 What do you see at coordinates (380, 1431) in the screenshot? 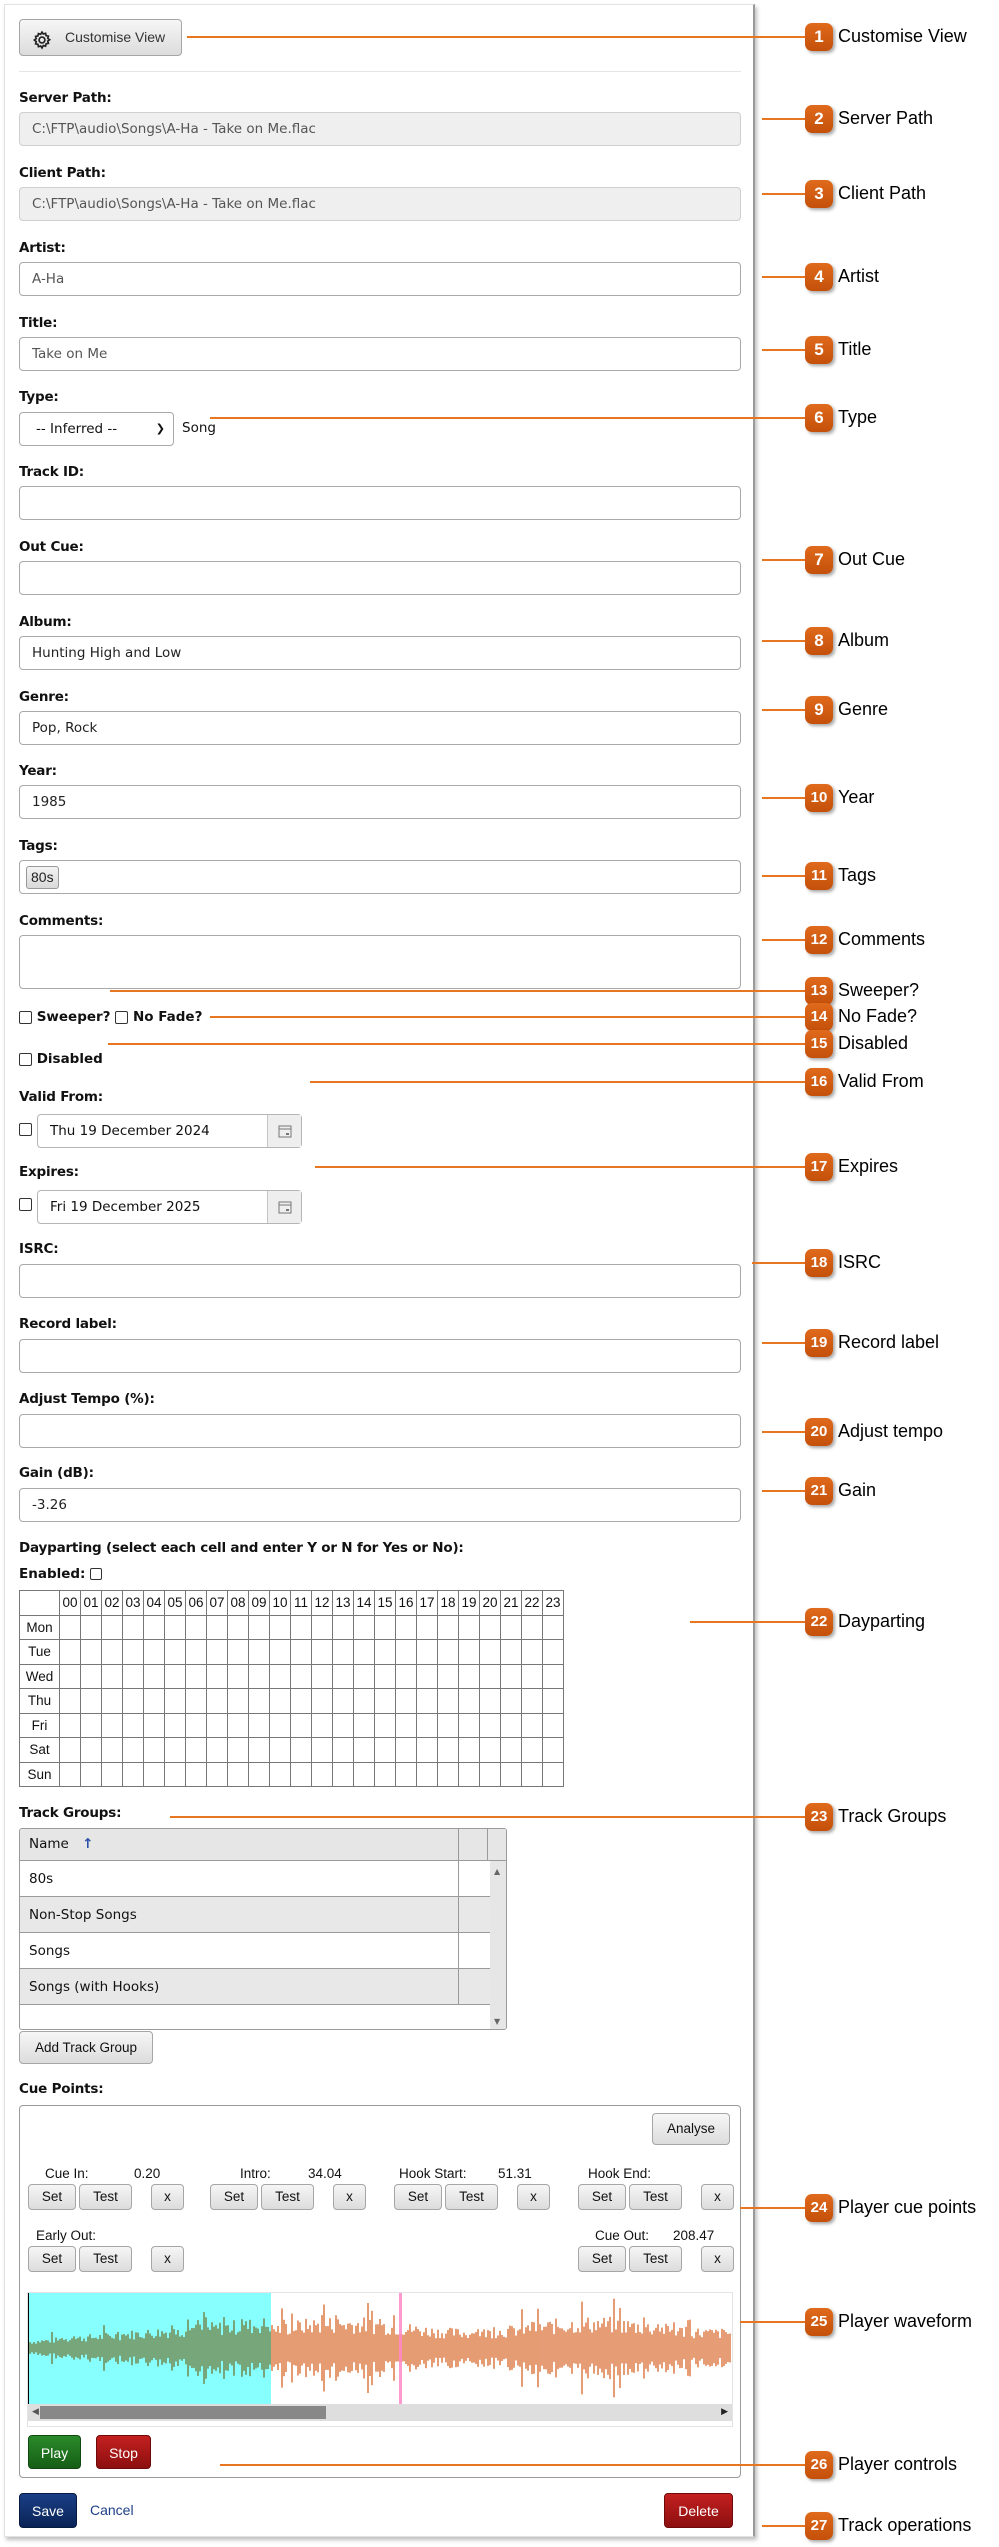
I see `adjust-tempo-field` at bounding box center [380, 1431].